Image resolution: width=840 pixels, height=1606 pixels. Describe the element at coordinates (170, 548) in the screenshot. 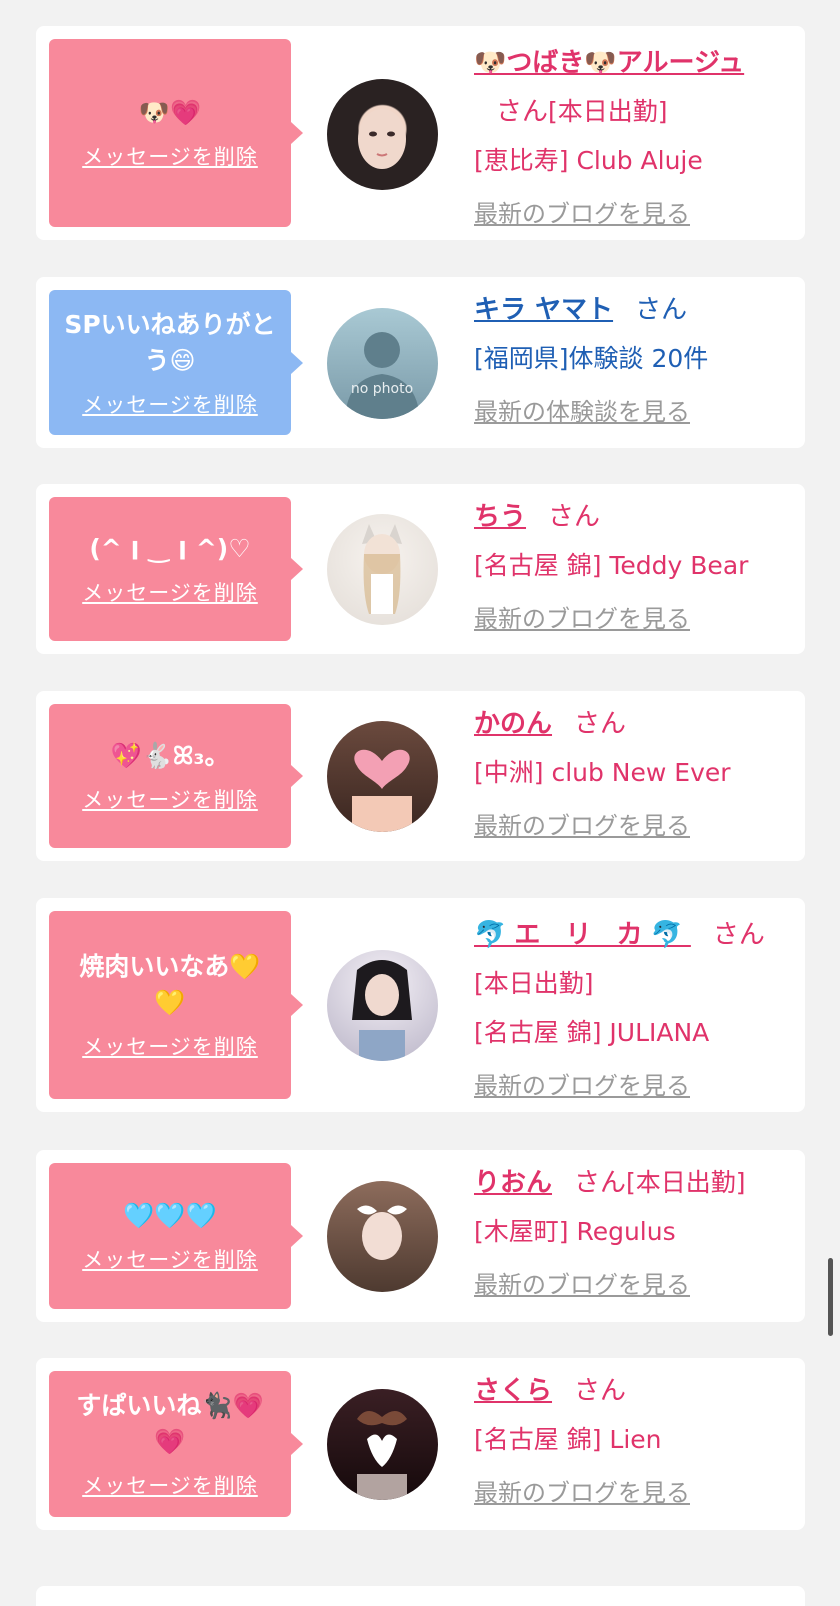

I see `message-text: (^ ׀ ‿ ׀ ^)♡` at that location.